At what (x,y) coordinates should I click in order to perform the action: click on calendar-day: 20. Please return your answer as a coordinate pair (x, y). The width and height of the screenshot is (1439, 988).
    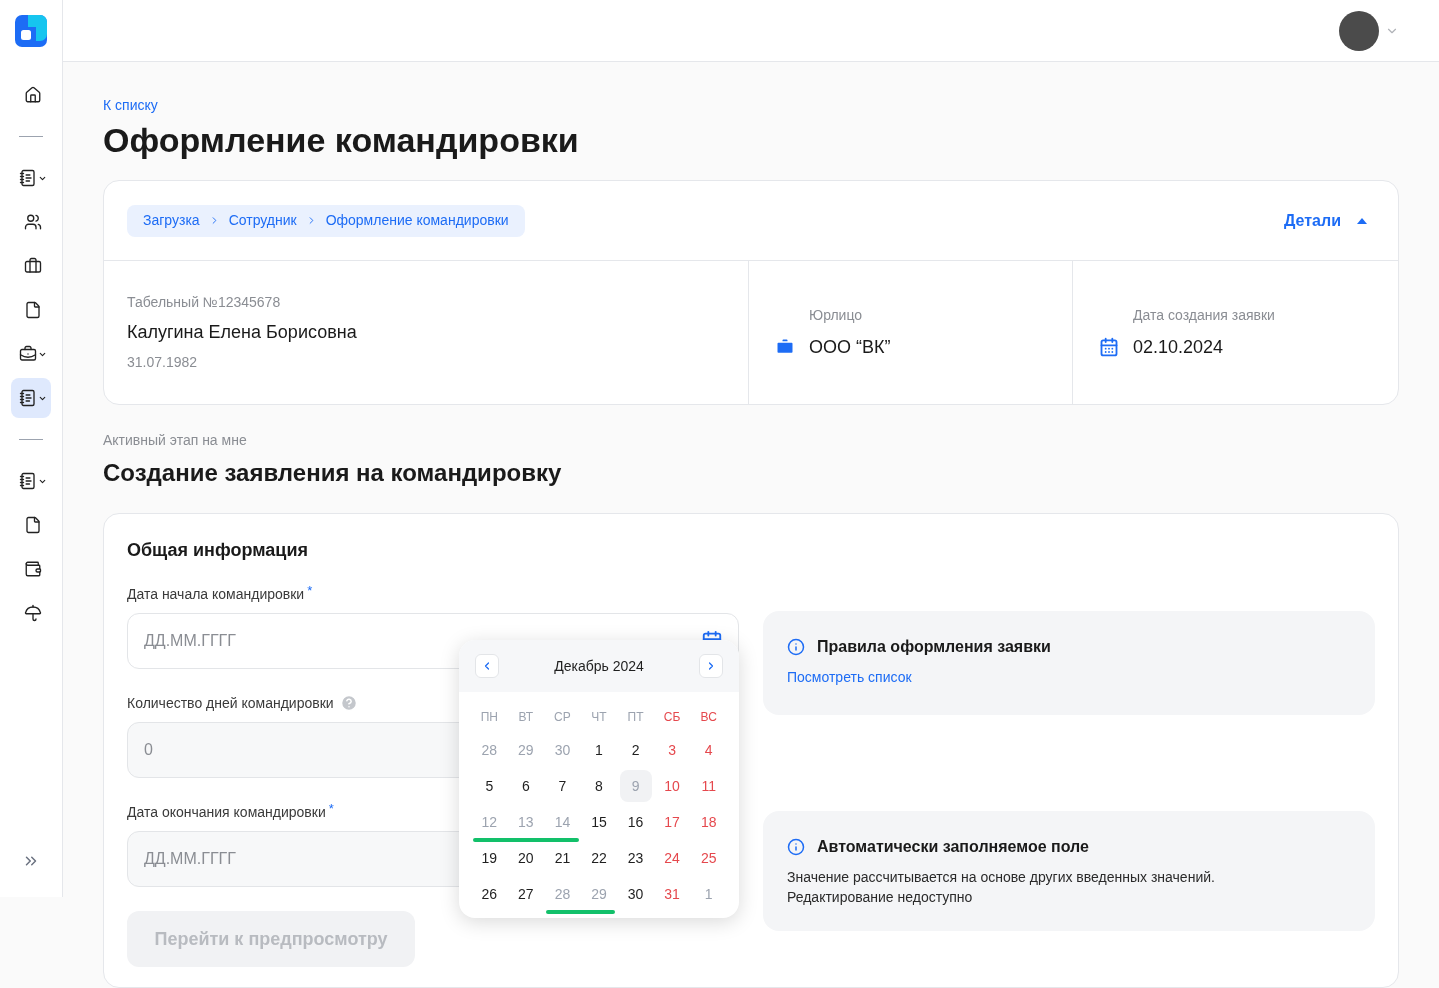
    Looking at the image, I should click on (525, 858).